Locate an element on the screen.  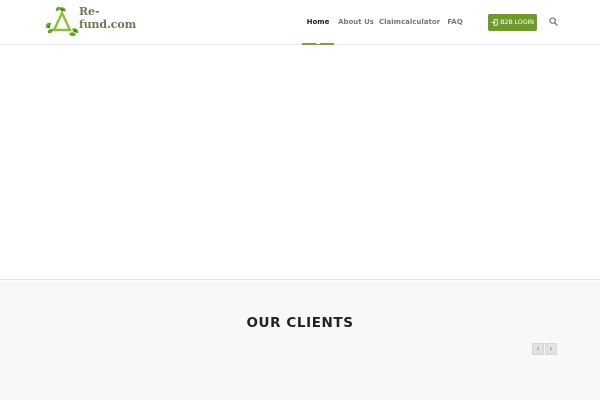
search-icon is located at coordinates (553, 21).